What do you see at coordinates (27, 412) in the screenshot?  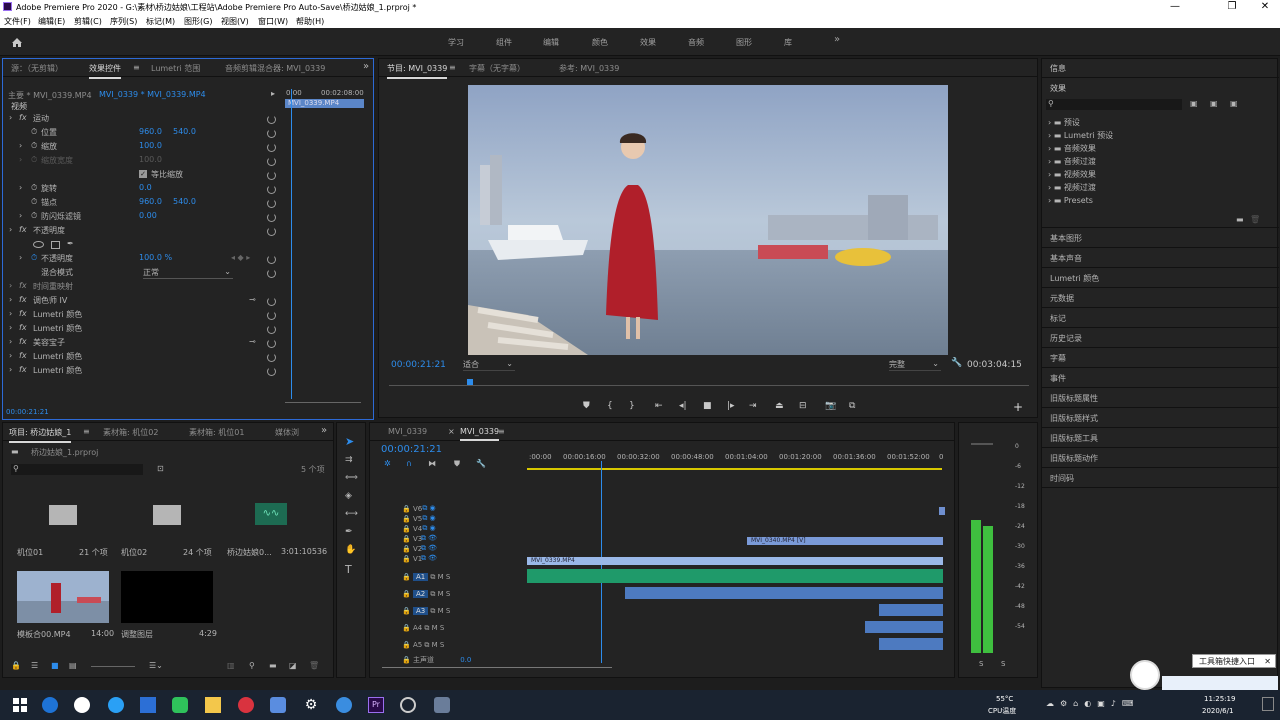 I see `ec-timecode: 00:00:21:21` at bounding box center [27, 412].